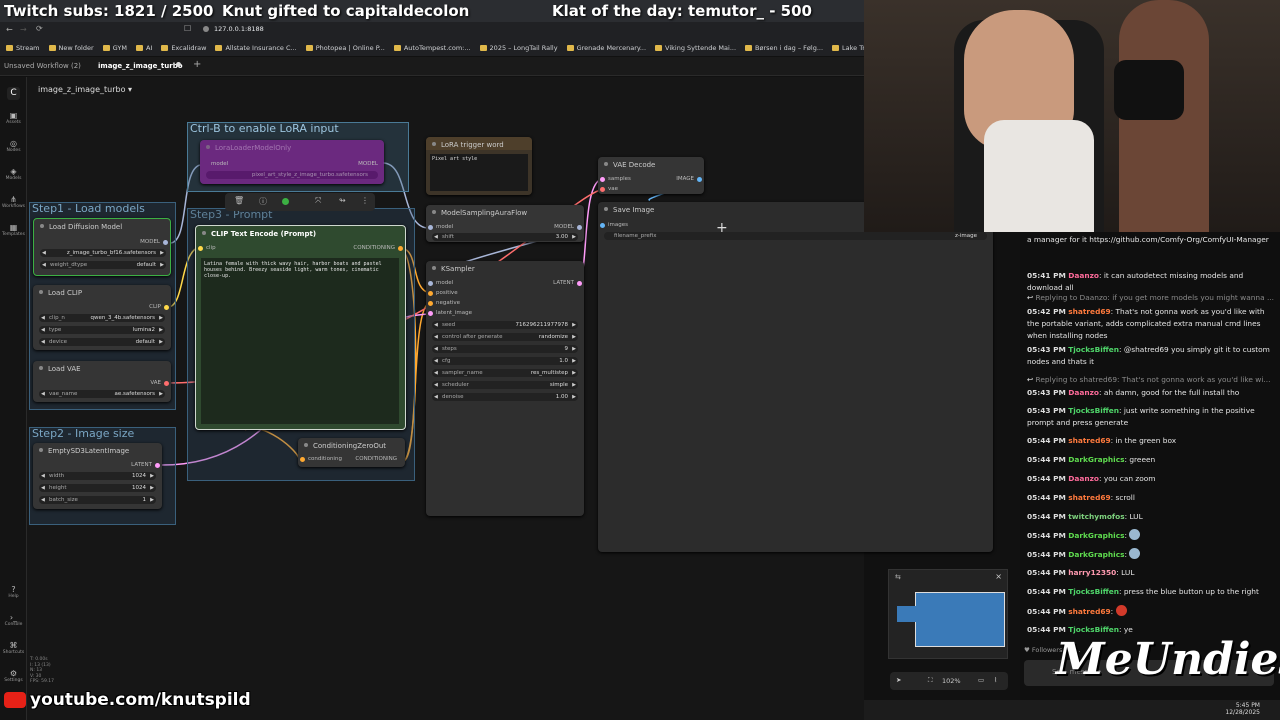 Image resolution: width=1280 pixels, height=720 pixels. Describe the element at coordinates (998, 576) in the screenshot. I see `minimap-close-icon: ×` at that location.